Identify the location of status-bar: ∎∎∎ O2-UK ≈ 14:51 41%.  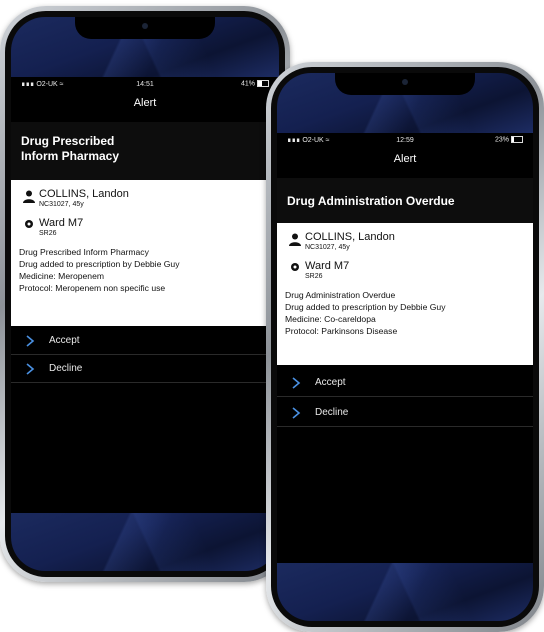
(145, 84).